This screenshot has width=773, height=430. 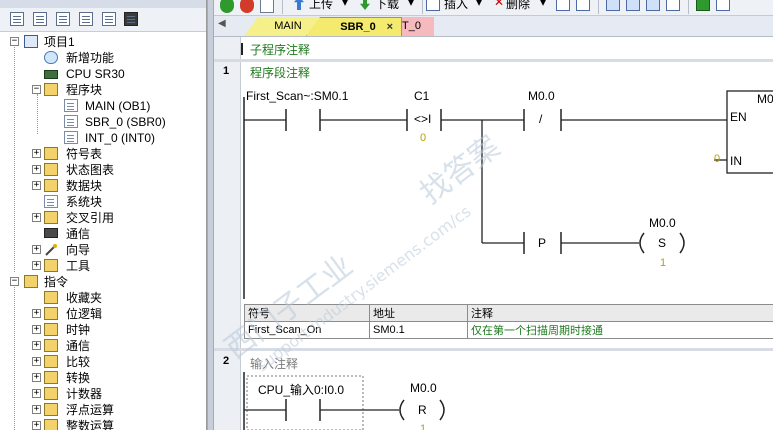 What do you see at coordinates (418, 330) in the screenshot?
I see `address-cell: SM0.1` at bounding box center [418, 330].